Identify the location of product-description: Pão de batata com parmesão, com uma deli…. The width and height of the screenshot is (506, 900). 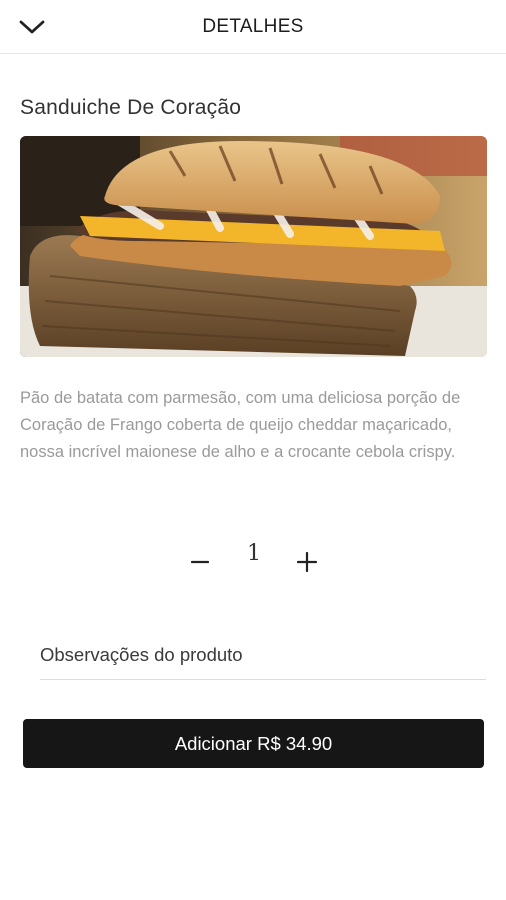
(240, 425).